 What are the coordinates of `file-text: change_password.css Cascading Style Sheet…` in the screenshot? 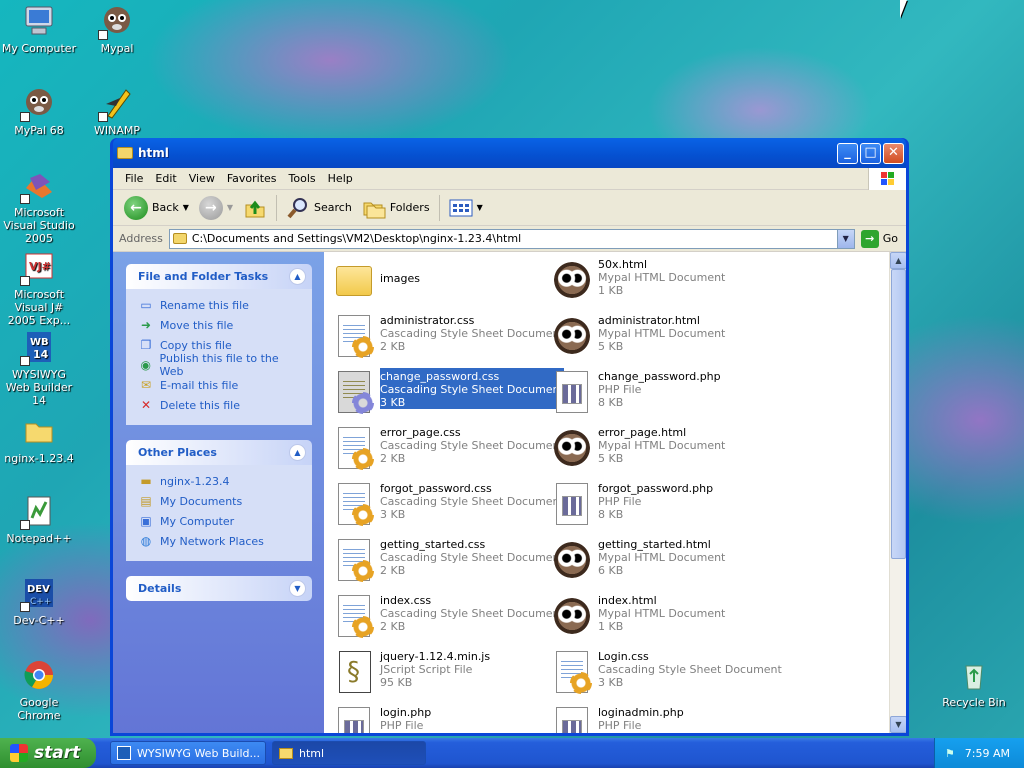 It's located at (472, 388).